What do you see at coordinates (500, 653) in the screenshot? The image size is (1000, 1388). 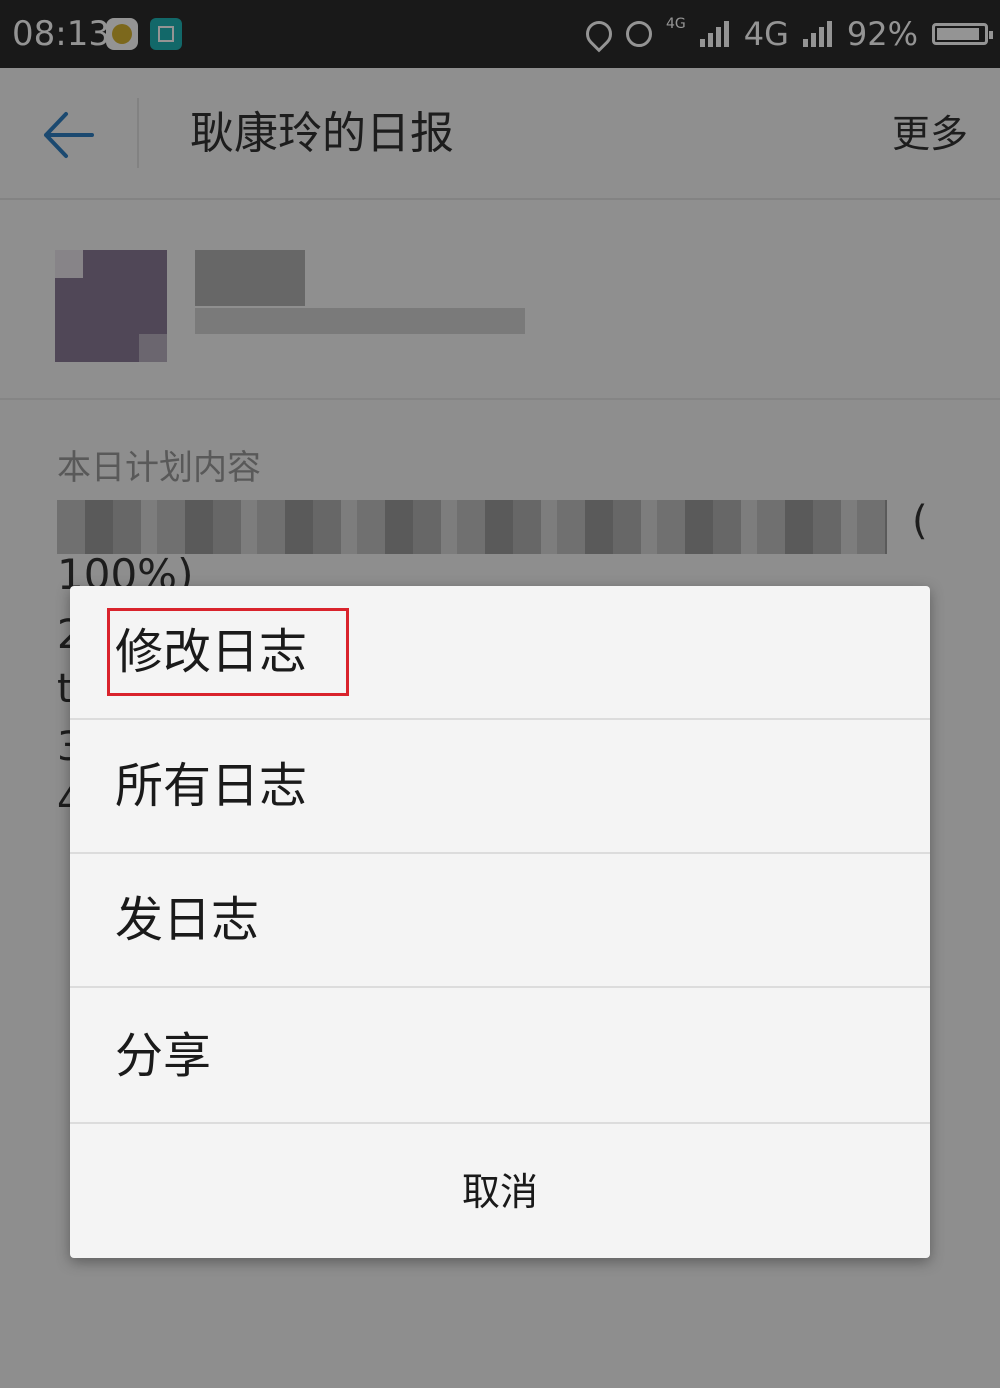 I see `menu-item-edit-log: 修改日志` at bounding box center [500, 653].